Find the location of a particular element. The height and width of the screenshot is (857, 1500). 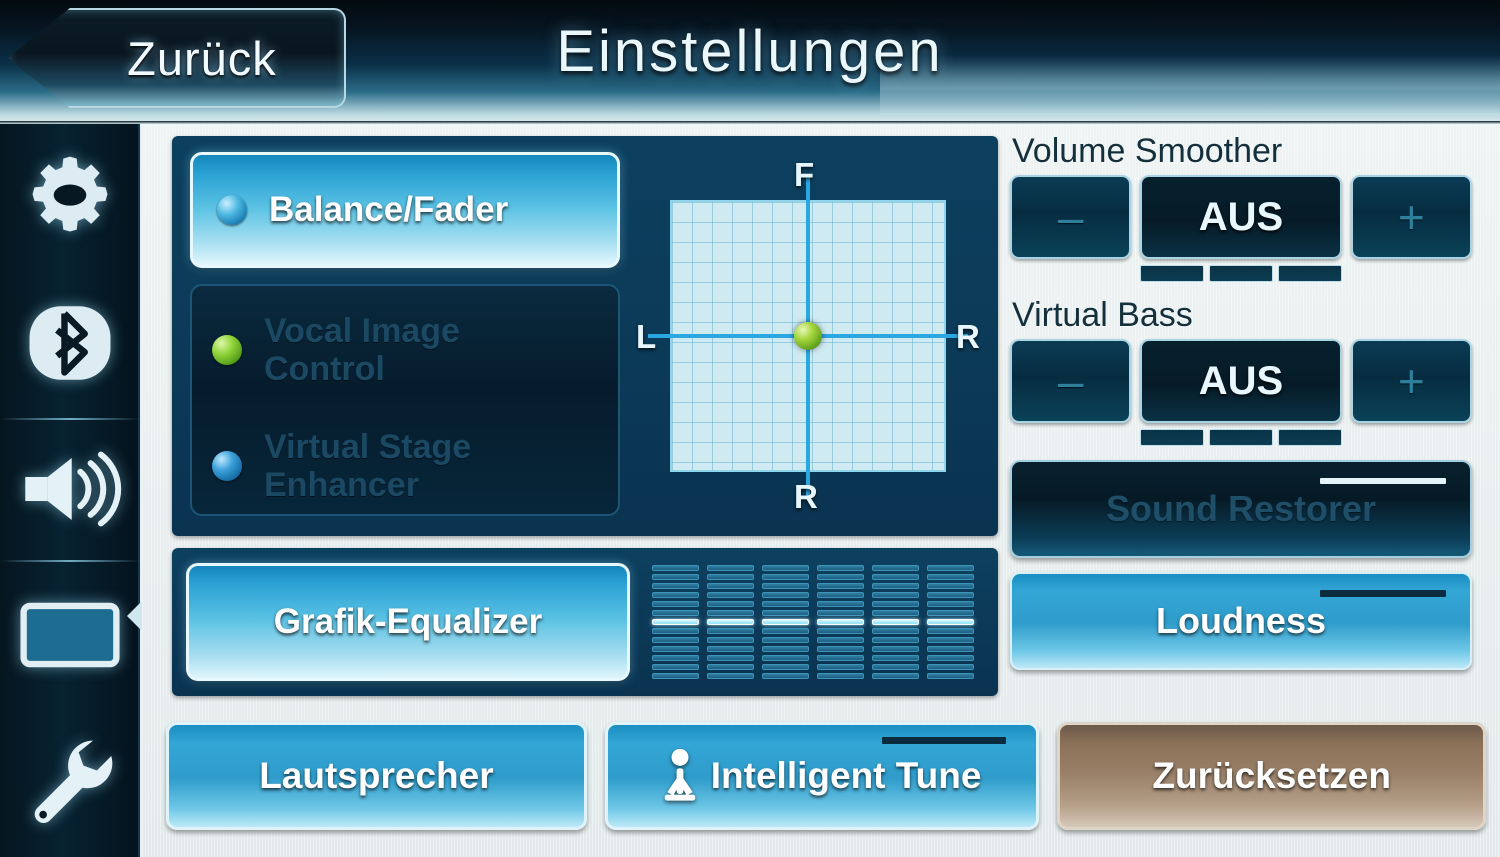

virtual-bass-value-wrap: AUS is located at coordinates (1241, 392).